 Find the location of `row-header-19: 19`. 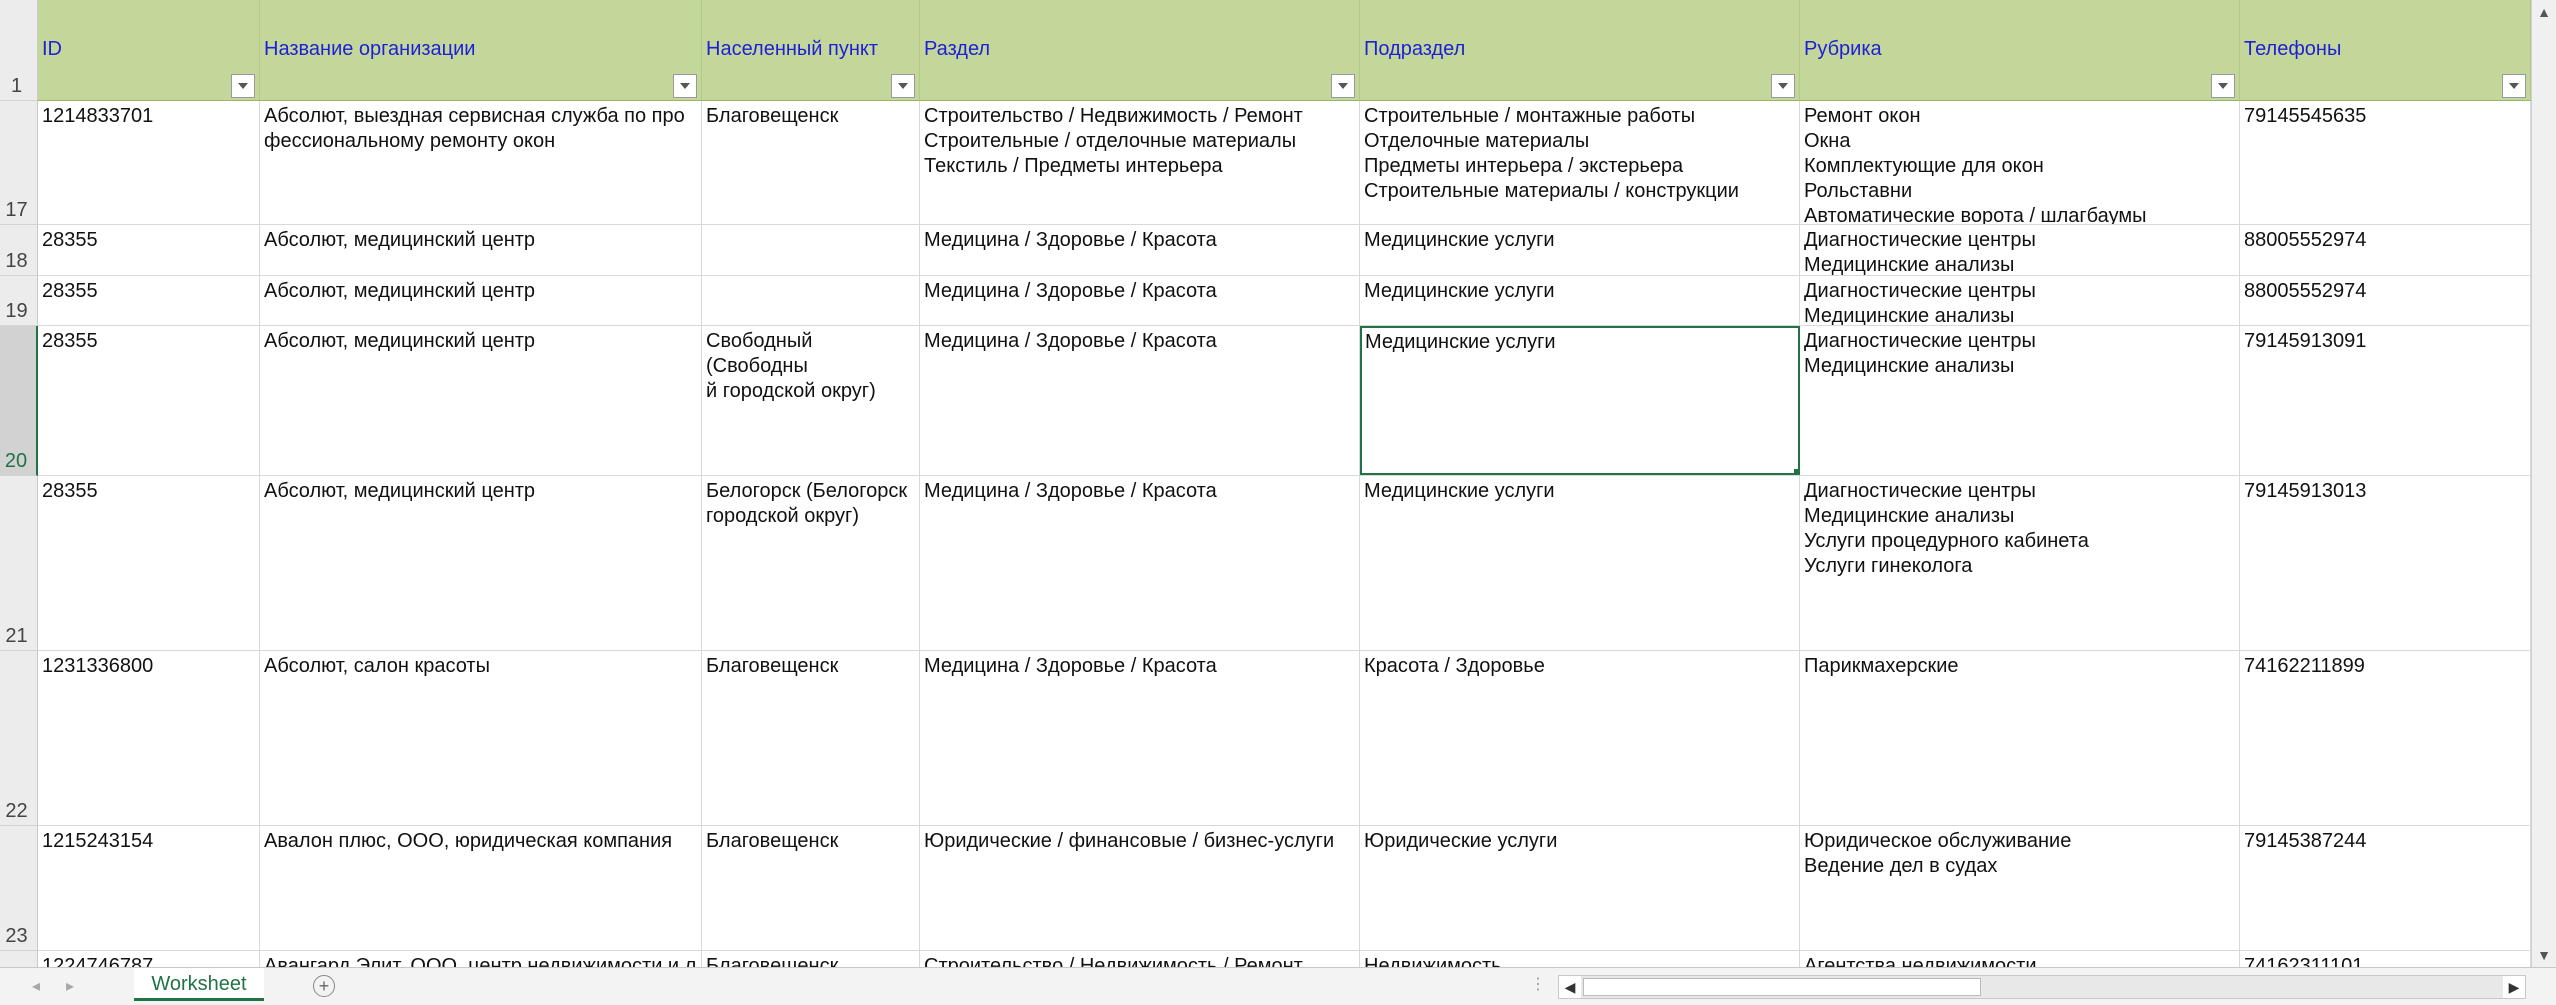

row-header-19: 19 is located at coordinates (19, 301).